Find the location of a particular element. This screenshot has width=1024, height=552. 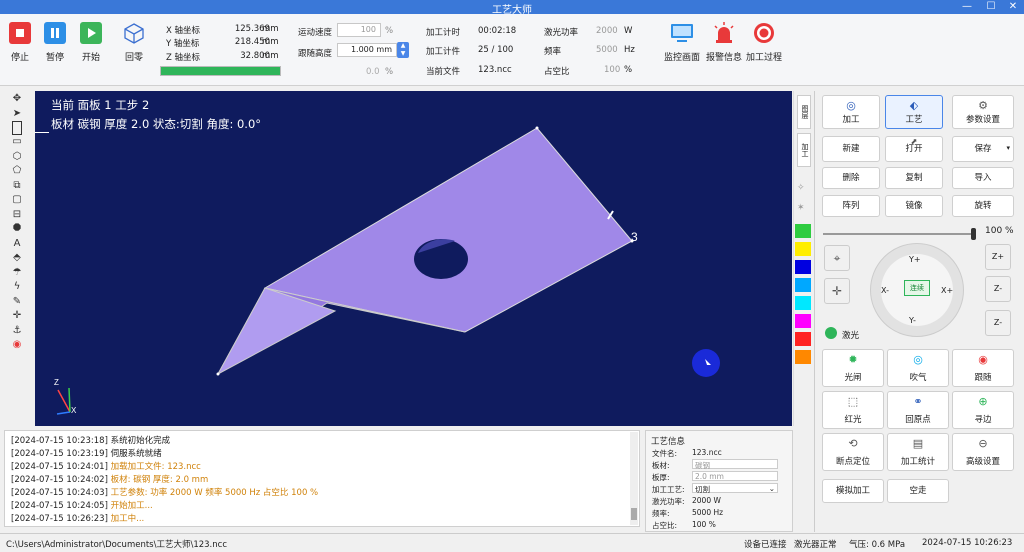

breakpoint-button: ⟲ 断点定位 is located at coordinates (853, 452).